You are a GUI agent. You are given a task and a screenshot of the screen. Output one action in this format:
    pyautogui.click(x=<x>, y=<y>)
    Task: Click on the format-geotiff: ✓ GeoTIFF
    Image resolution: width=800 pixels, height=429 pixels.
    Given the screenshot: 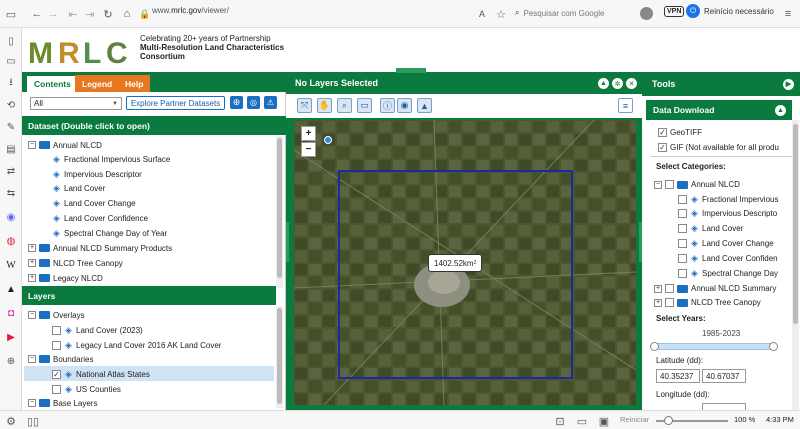 What is the action you would take?
    pyautogui.click(x=680, y=132)
    